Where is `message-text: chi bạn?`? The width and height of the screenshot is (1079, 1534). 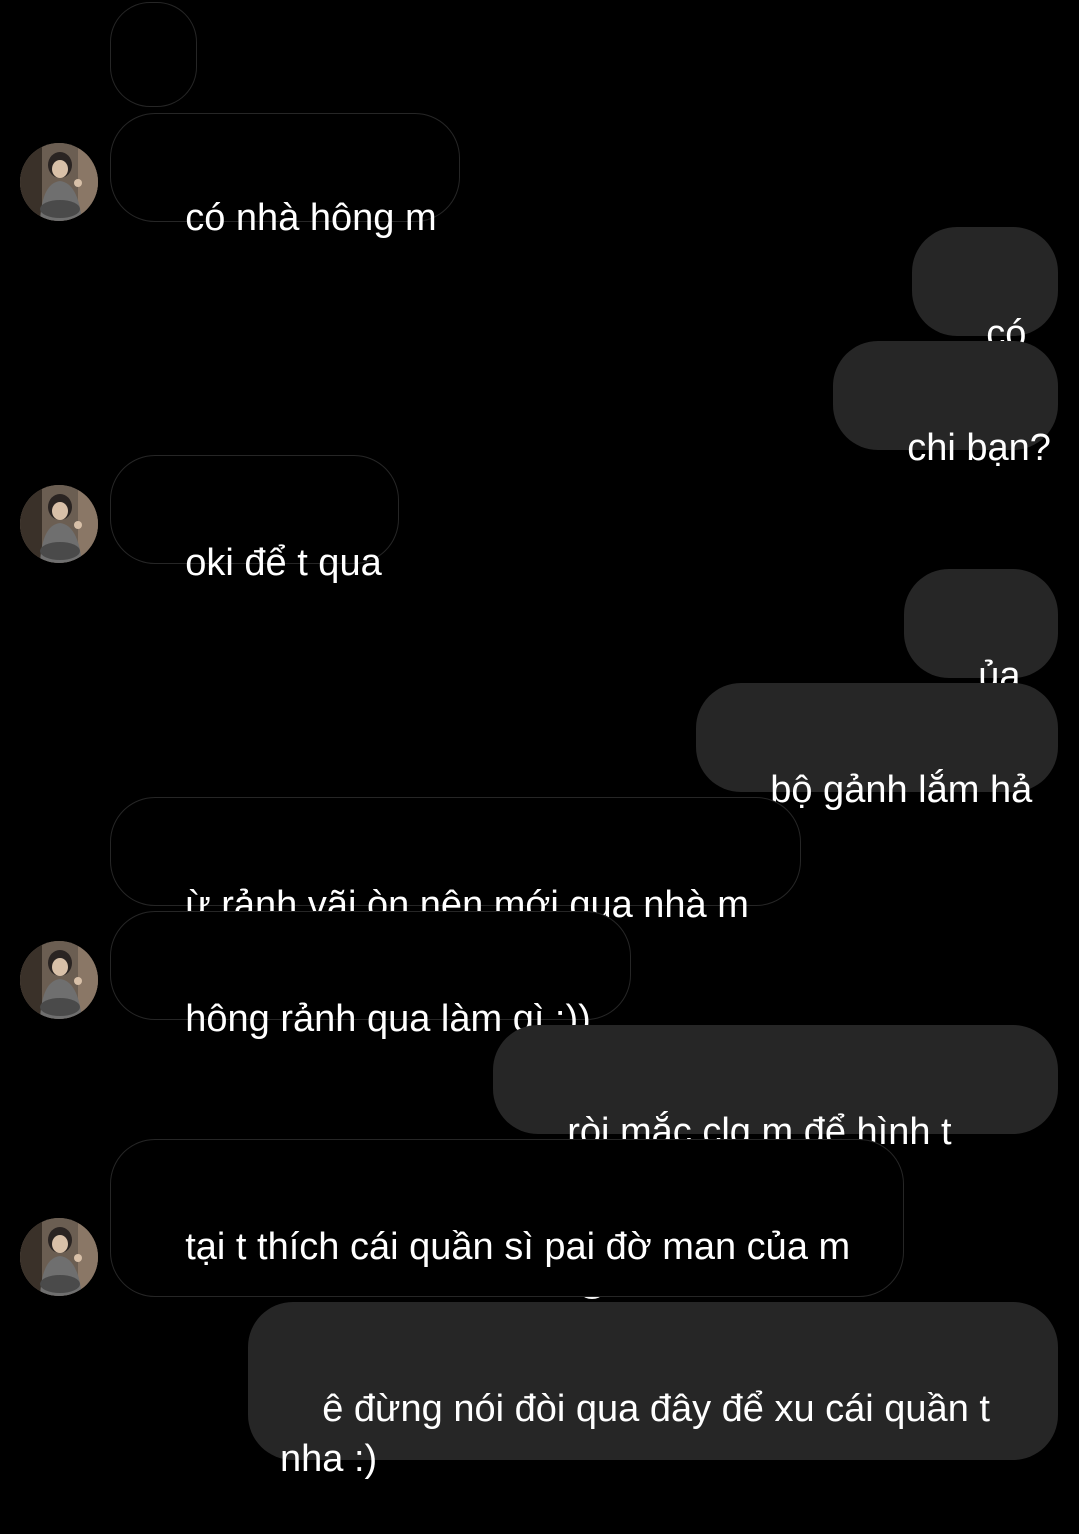 message-text: chi bạn? is located at coordinates (979, 448).